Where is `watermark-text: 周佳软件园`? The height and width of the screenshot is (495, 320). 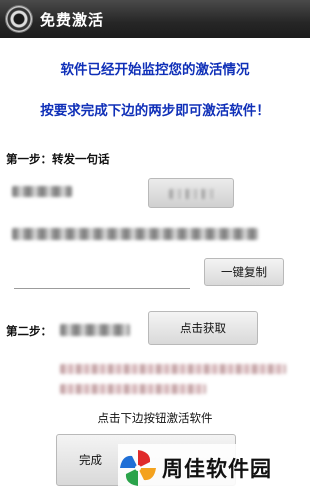 watermark-text: 周佳软件园 is located at coordinates (217, 469).